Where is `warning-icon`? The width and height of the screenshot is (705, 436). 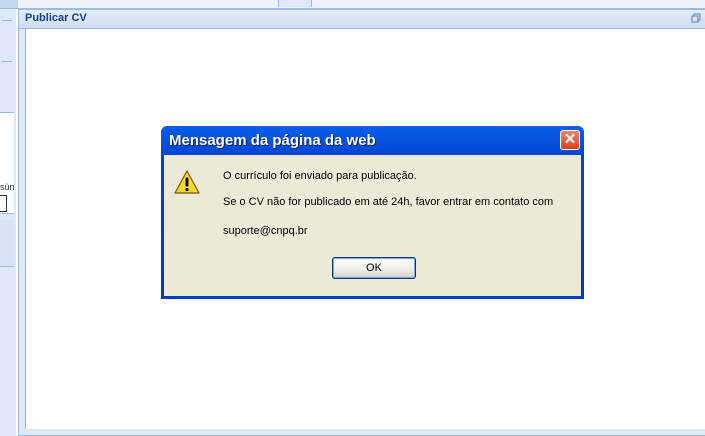
warning-icon is located at coordinates (187, 182).